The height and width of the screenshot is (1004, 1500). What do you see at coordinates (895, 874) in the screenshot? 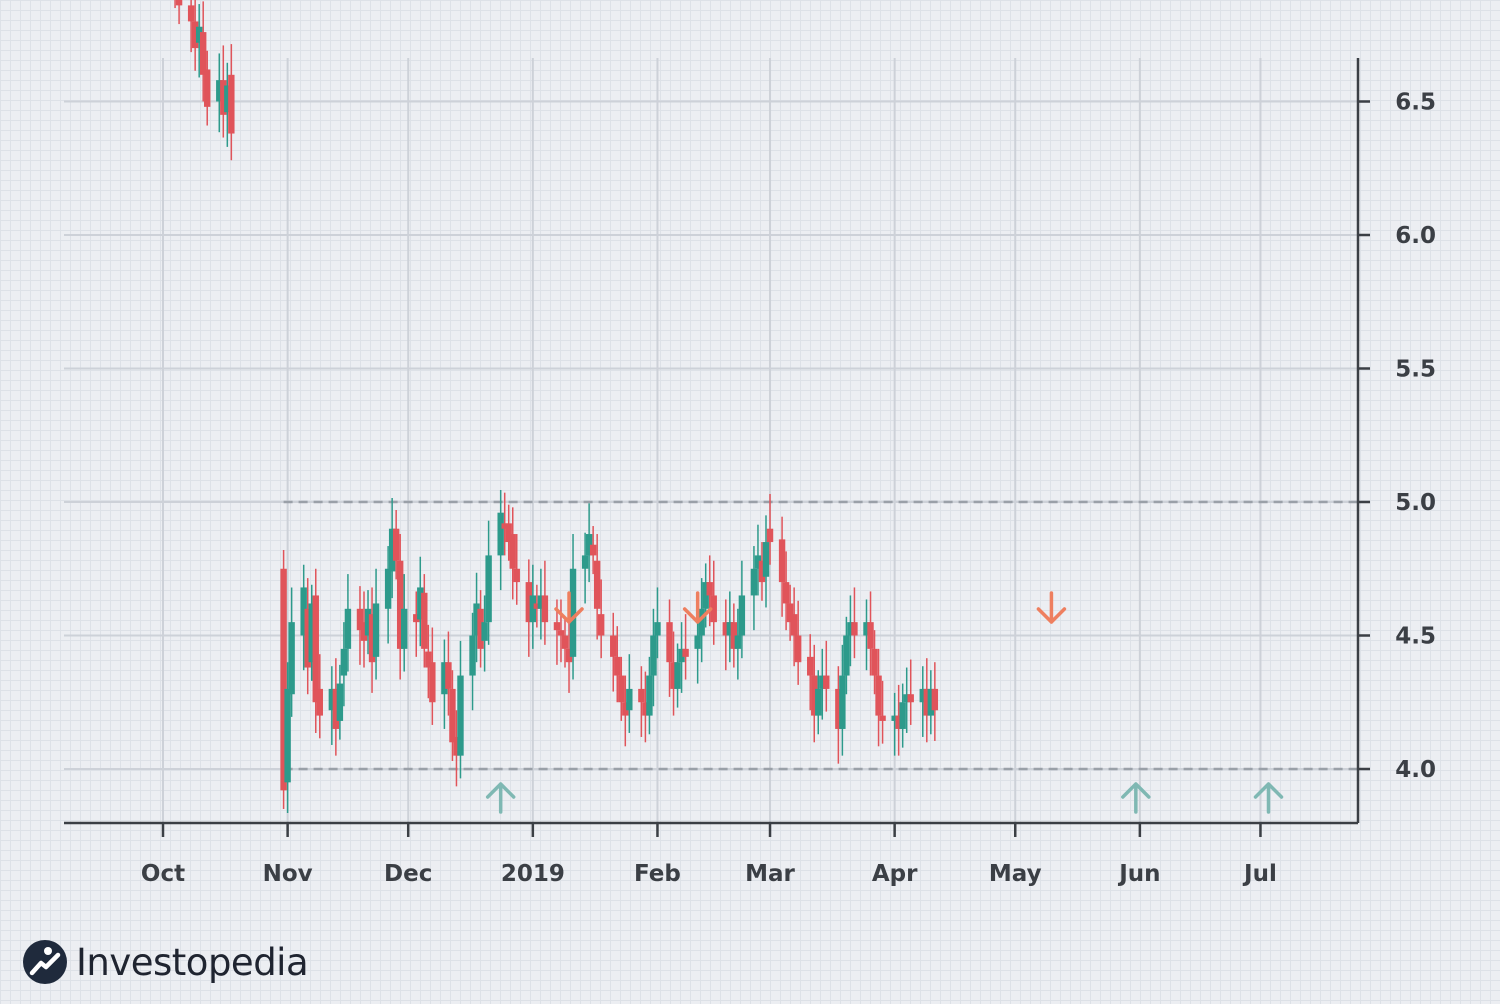
I see `x-tick-label: Apr` at bounding box center [895, 874].